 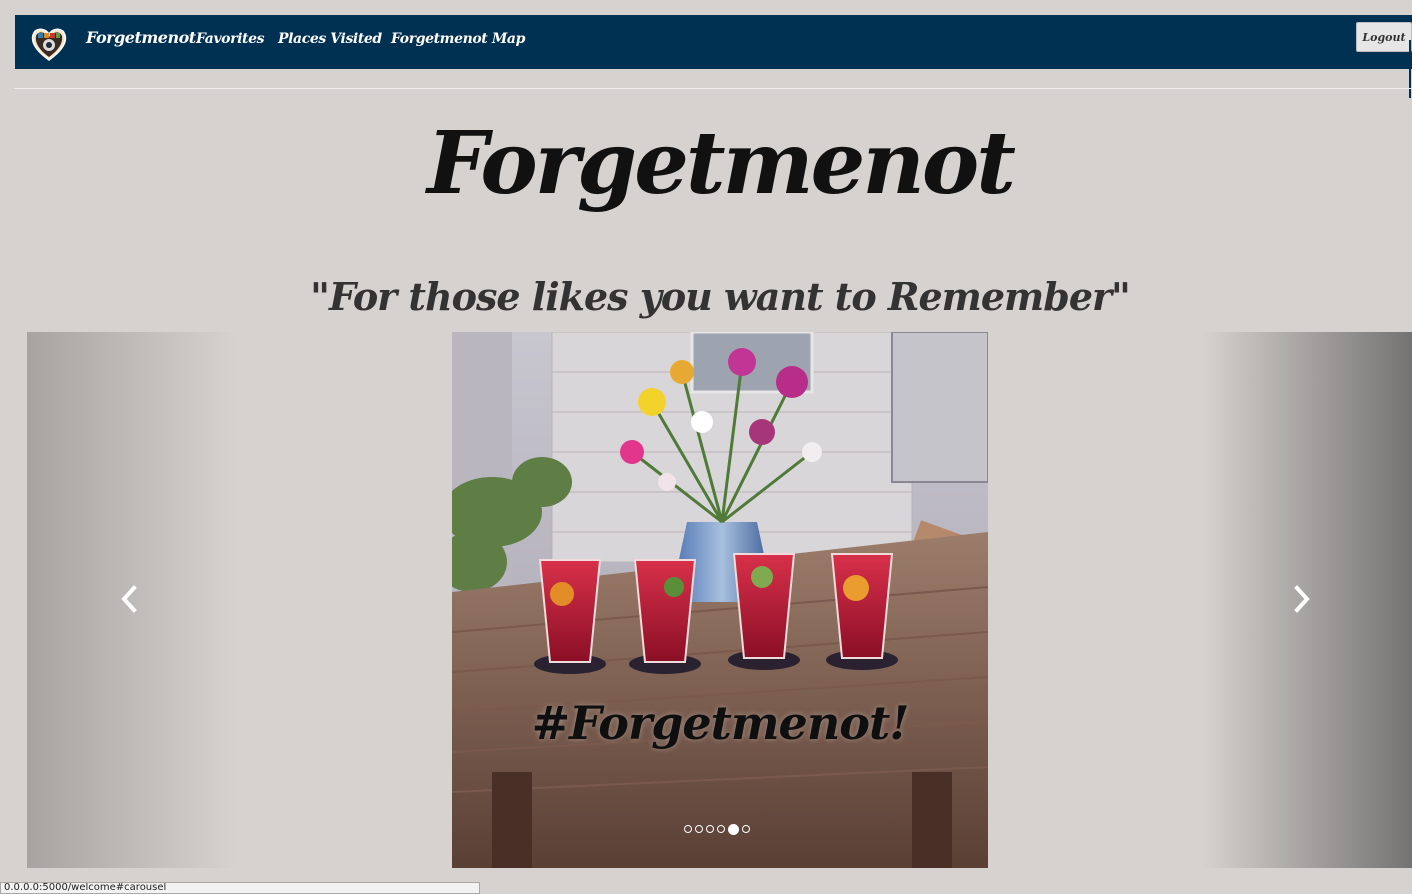 I want to click on browser-status-bar: 0.0.0.0:5000/welcome#carousel, so click(x=240, y=888).